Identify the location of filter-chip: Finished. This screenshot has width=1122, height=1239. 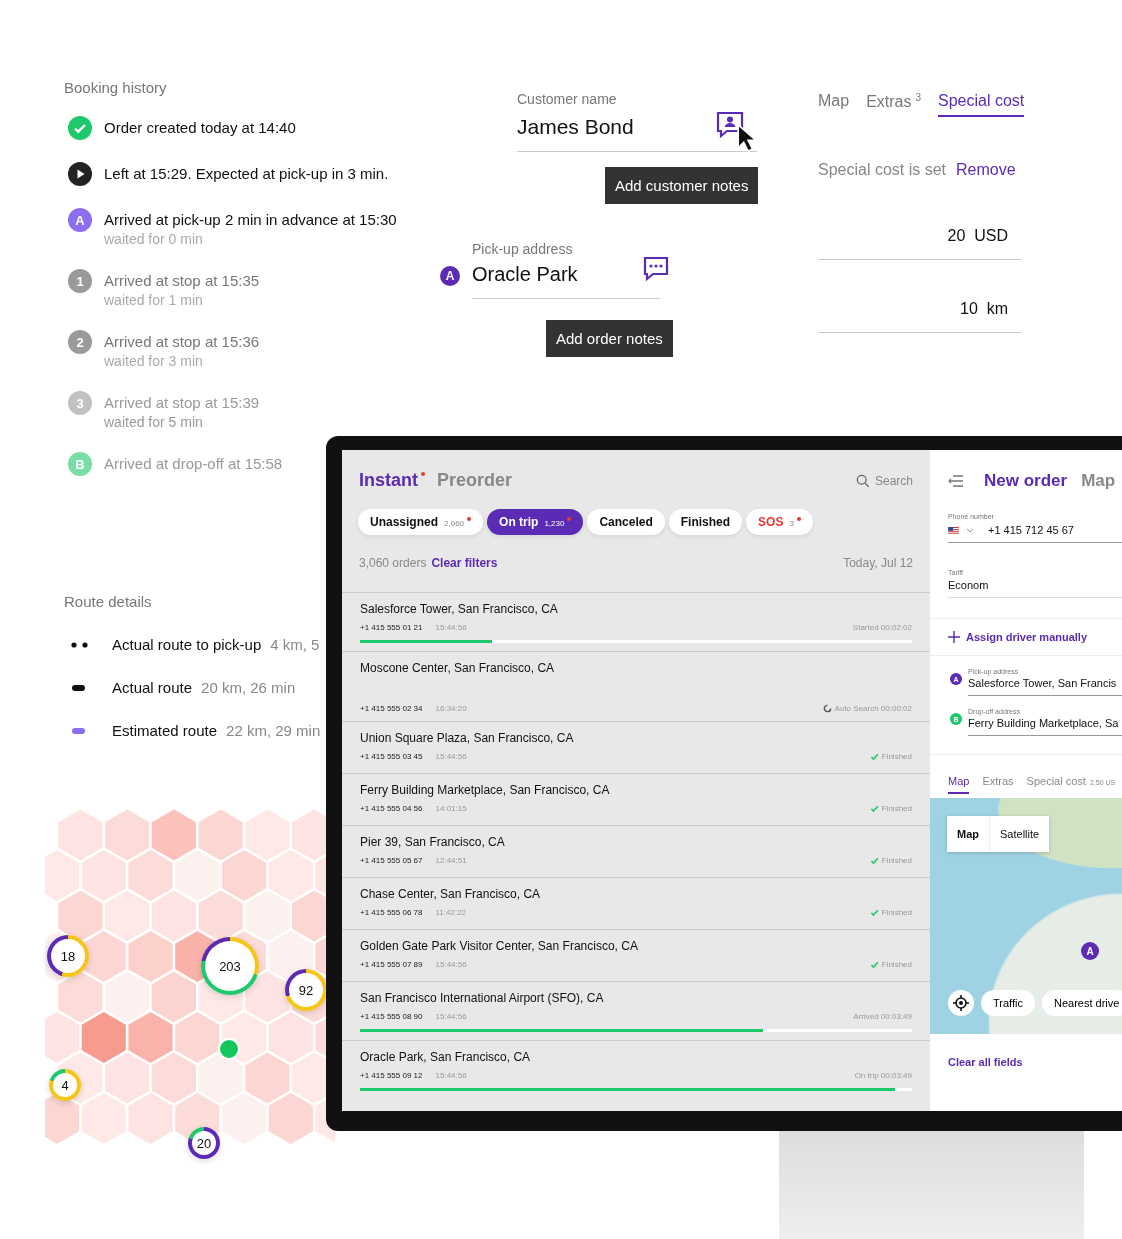
(705, 522).